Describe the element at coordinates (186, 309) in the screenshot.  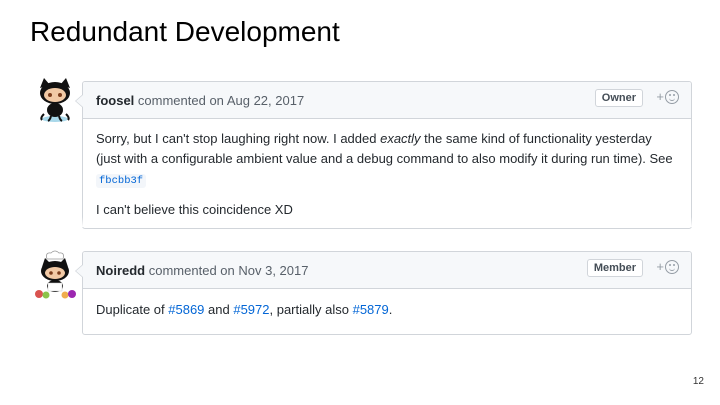
I see `issue-link: #5869` at that location.